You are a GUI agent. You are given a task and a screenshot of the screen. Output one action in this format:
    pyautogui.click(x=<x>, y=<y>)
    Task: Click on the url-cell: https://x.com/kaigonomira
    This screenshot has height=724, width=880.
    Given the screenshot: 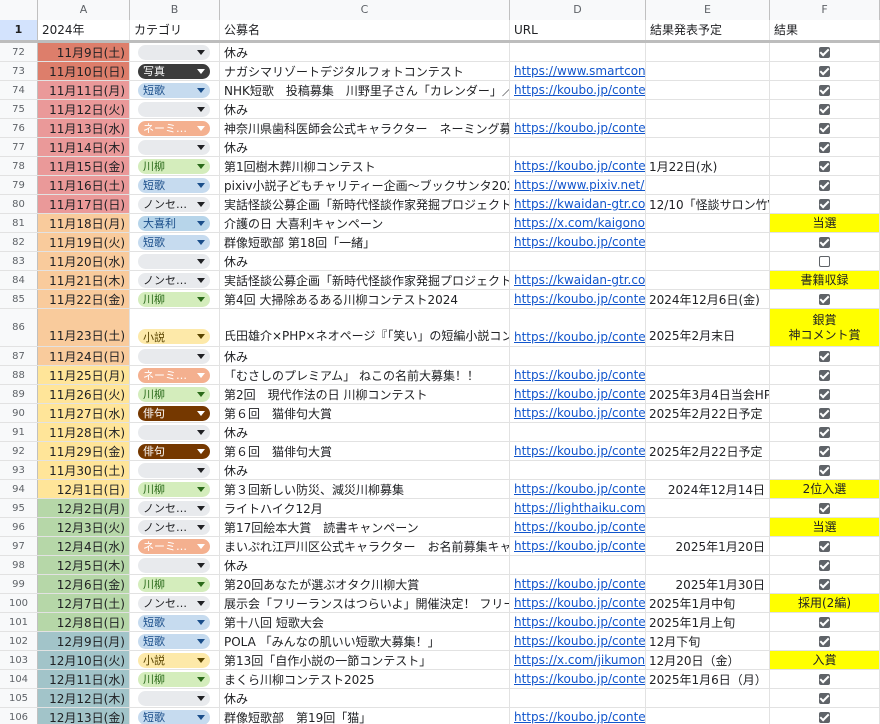 What is the action you would take?
    pyautogui.click(x=578, y=223)
    